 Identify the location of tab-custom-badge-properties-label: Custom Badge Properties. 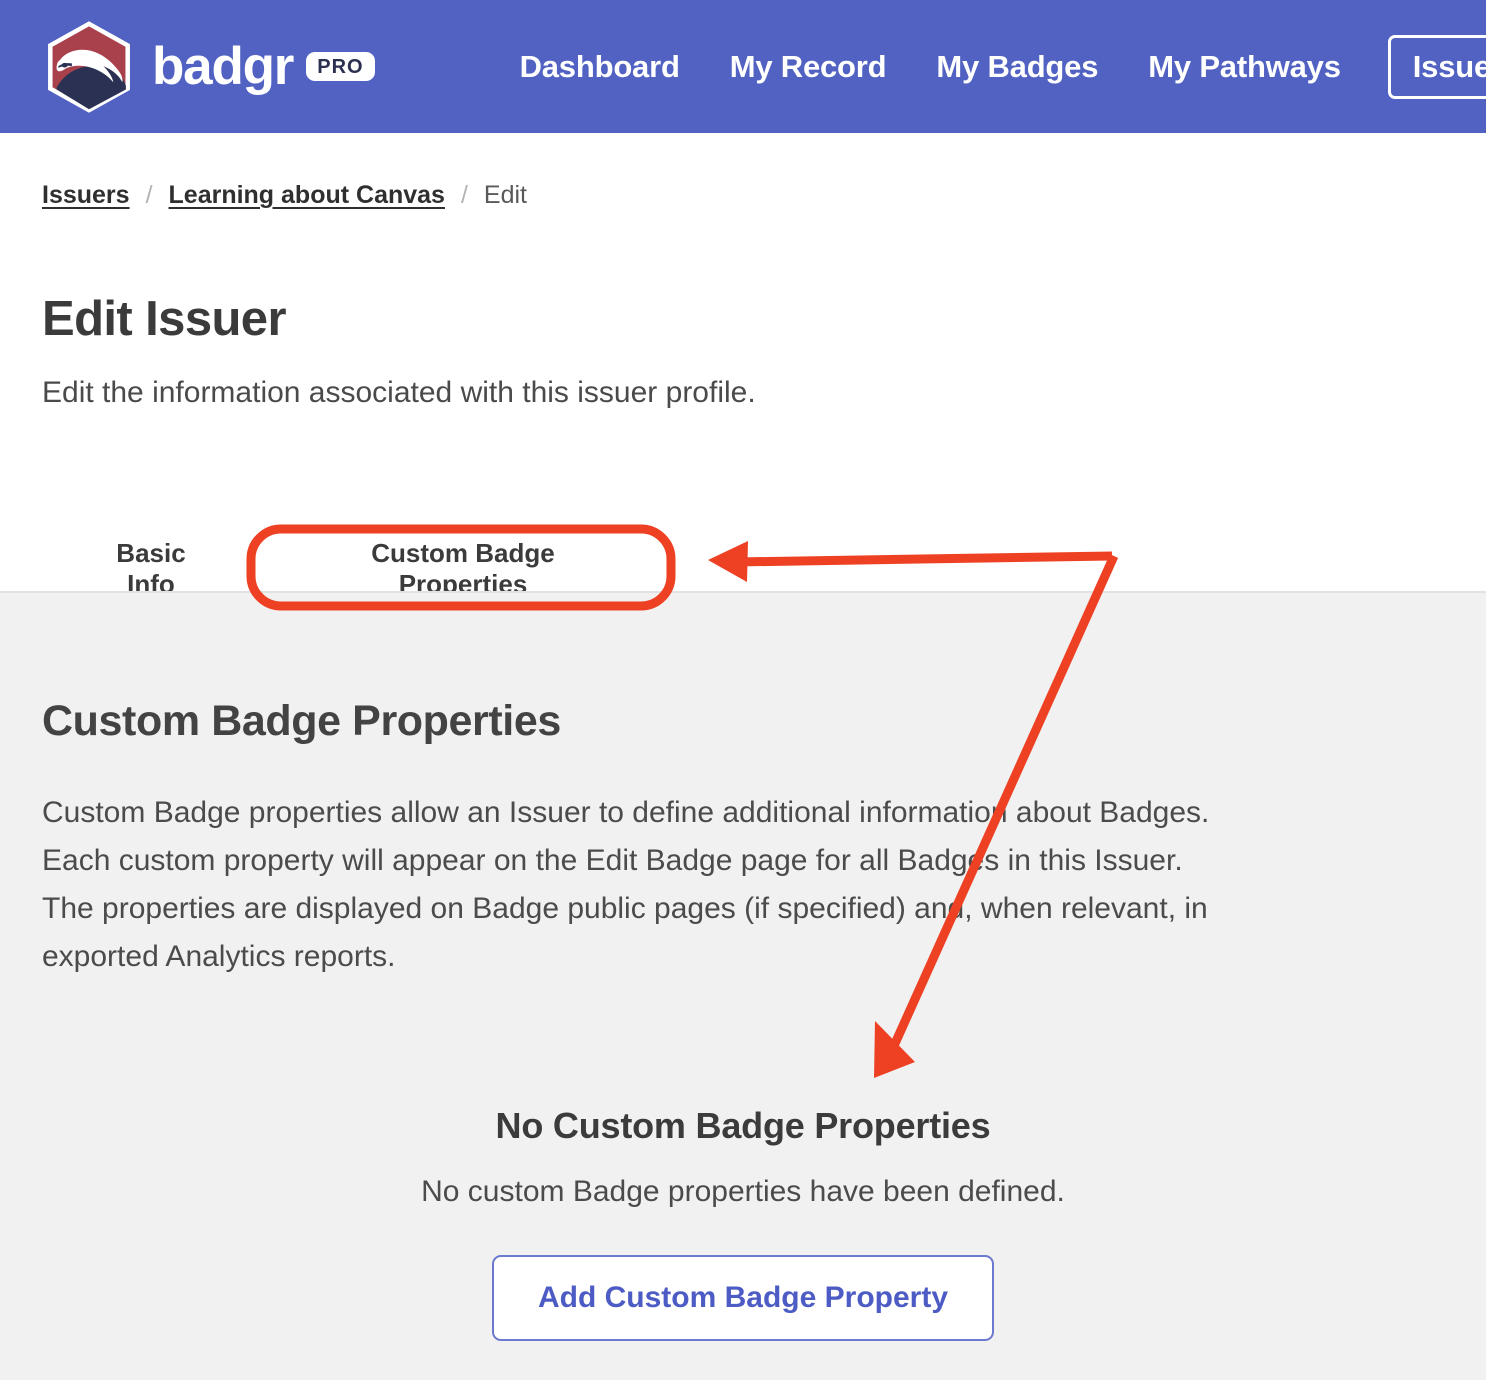
(463, 568).